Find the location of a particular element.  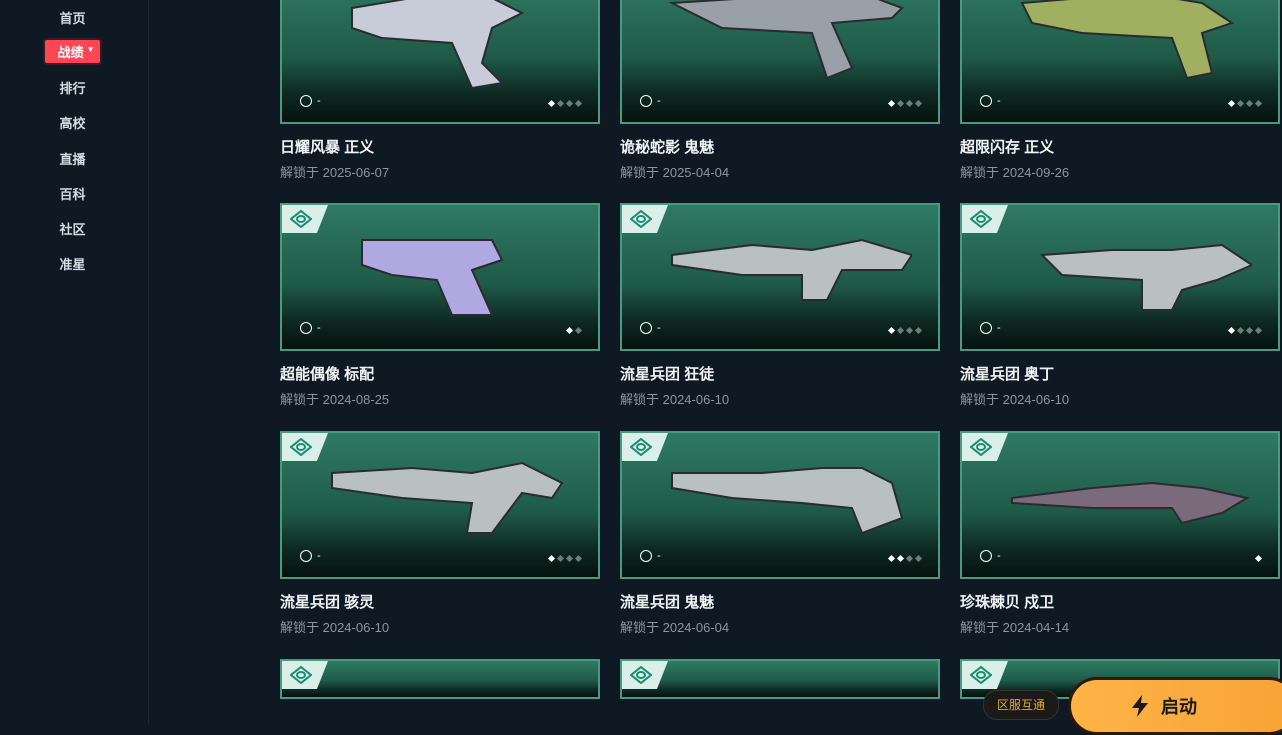

skin-card: - 超能偶像 标配 解锁于 2024-08-25 is located at coordinates (440, 305).